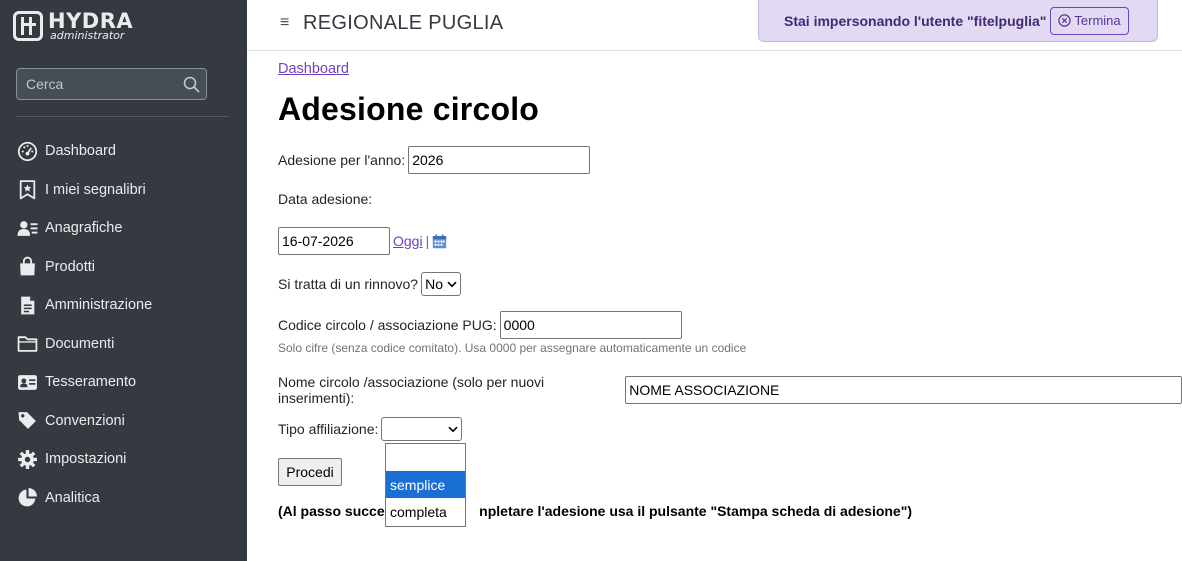 This screenshot has height=561, width=1182. I want to click on brand-logo: HYDRA administrator, so click(73, 26).